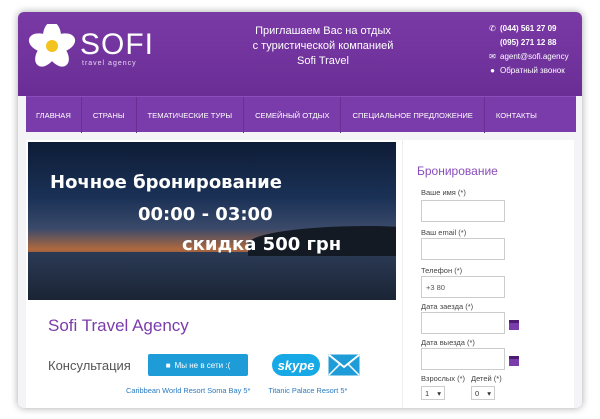 This screenshot has width=600, height=419. I want to click on nav-item-special-offer: СПЕЦИАЛЬНОЕ ПРЕДЛОЖЕНИЕ, so click(413, 115).